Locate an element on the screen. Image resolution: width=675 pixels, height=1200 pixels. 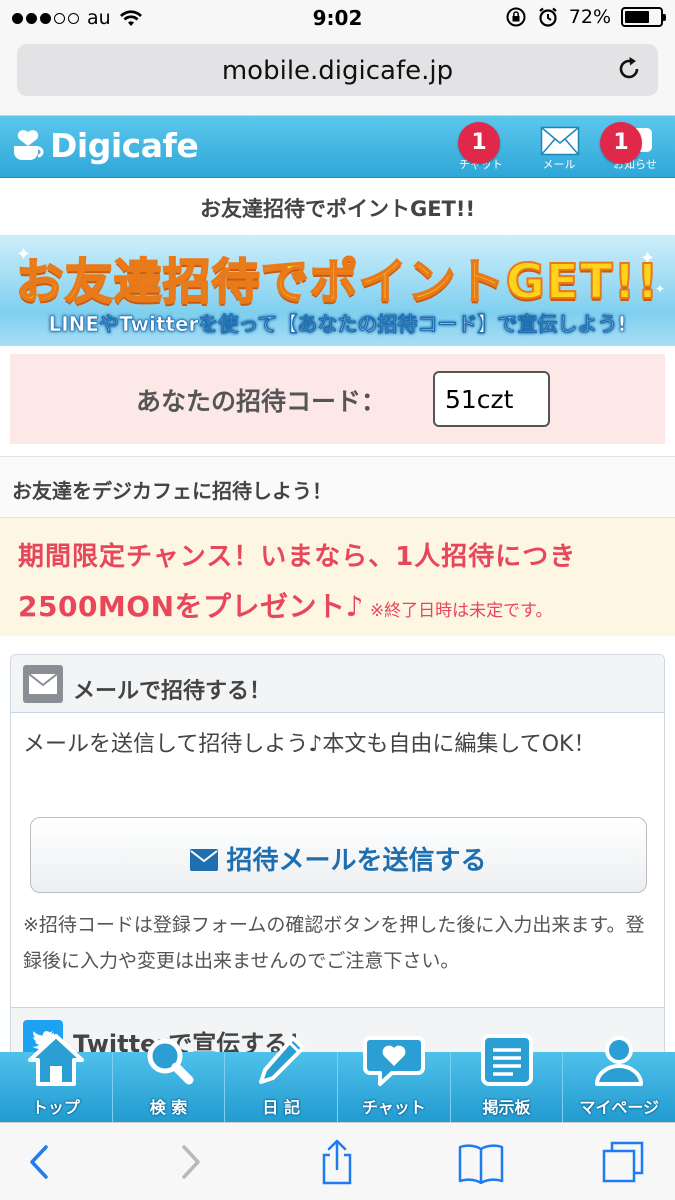
battery-fill is located at coordinates (637, 17).